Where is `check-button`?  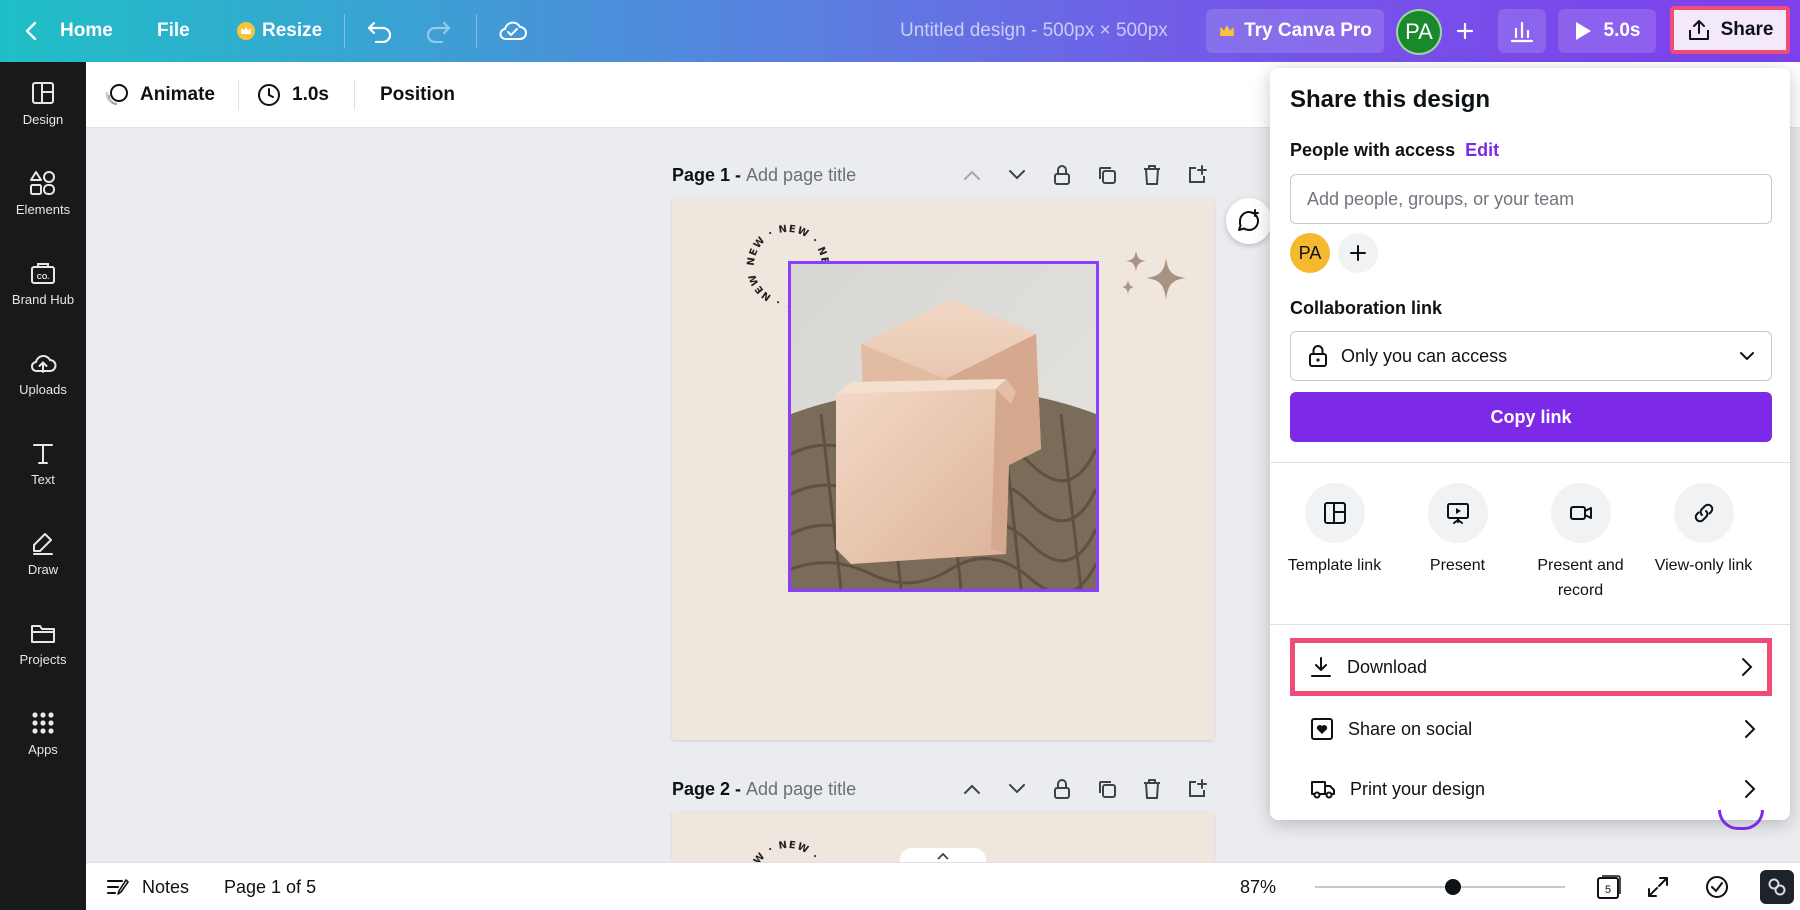 check-button is located at coordinates (1717, 886).